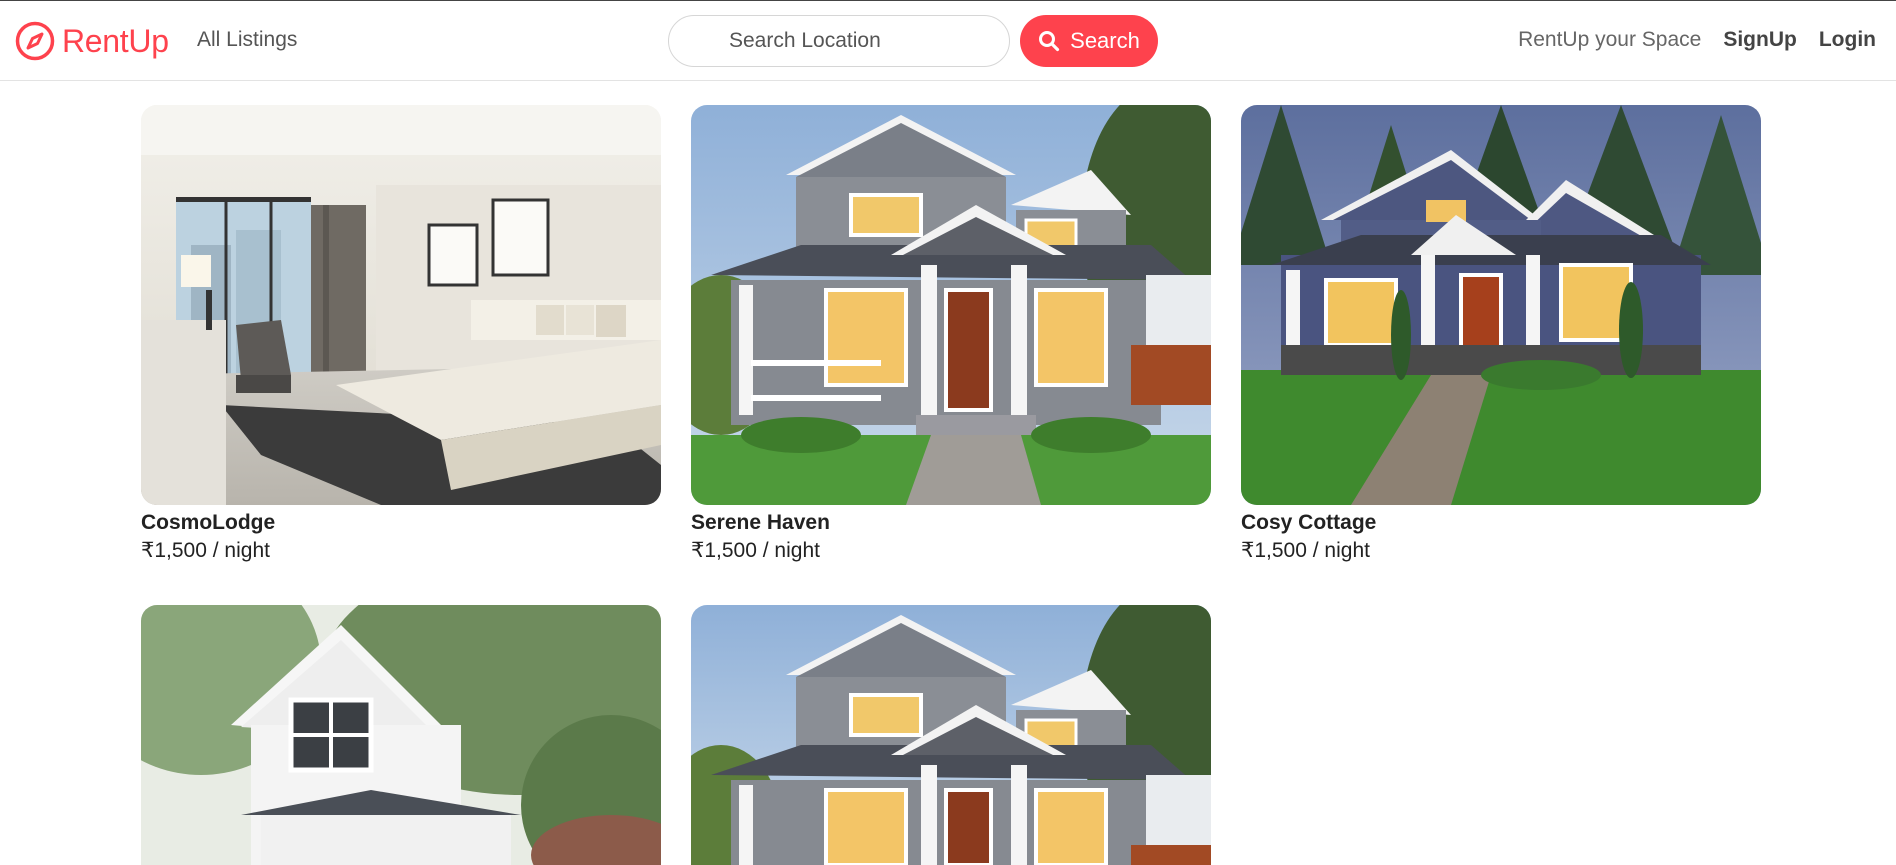 Image resolution: width=1896 pixels, height=865 pixels. What do you see at coordinates (1760, 40) in the screenshot?
I see `nav-signup: SignUp` at bounding box center [1760, 40].